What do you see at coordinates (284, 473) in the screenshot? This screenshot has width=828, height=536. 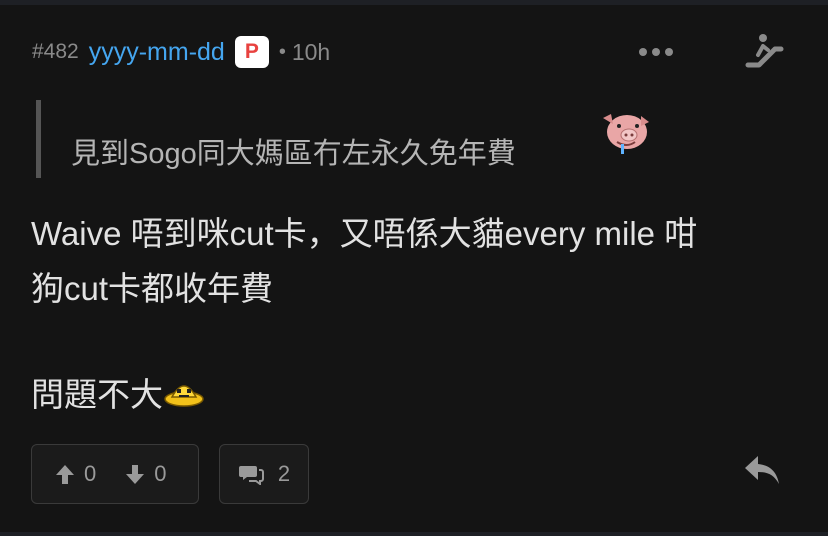 I see `comment-count: 2` at bounding box center [284, 473].